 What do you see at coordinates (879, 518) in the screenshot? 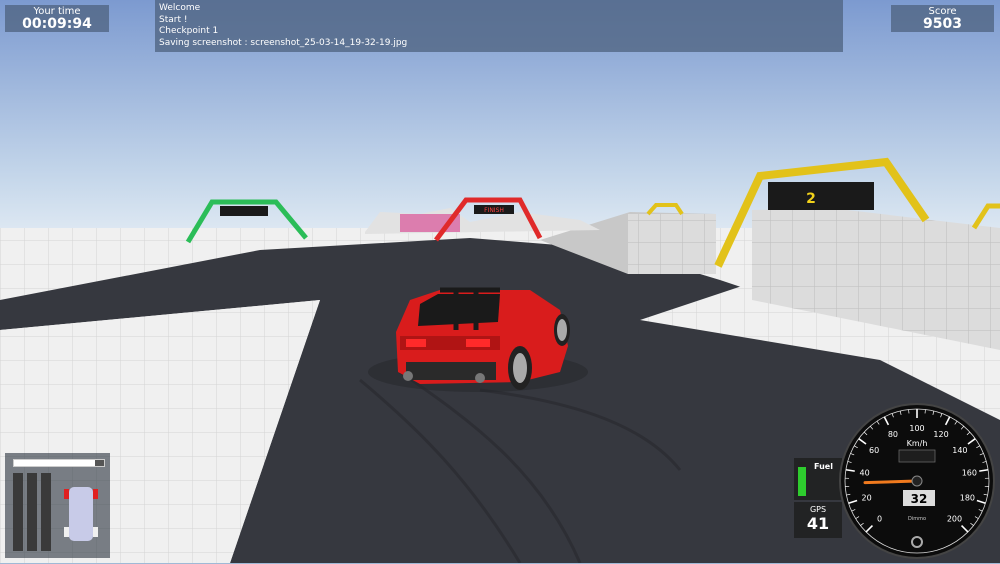
I see `speed-tick-label: 0` at bounding box center [879, 518].